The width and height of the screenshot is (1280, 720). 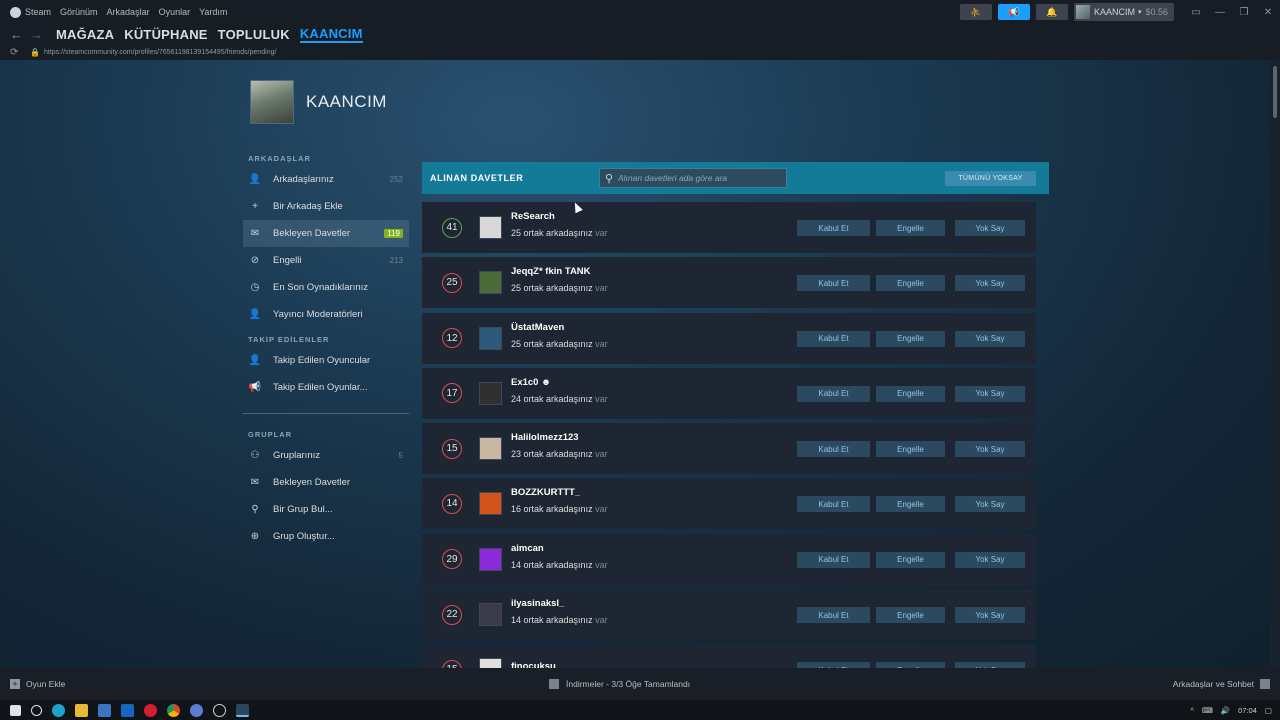 What do you see at coordinates (37, 684) in the screenshot?
I see `add-game-button: + Oyun Ekle` at bounding box center [37, 684].